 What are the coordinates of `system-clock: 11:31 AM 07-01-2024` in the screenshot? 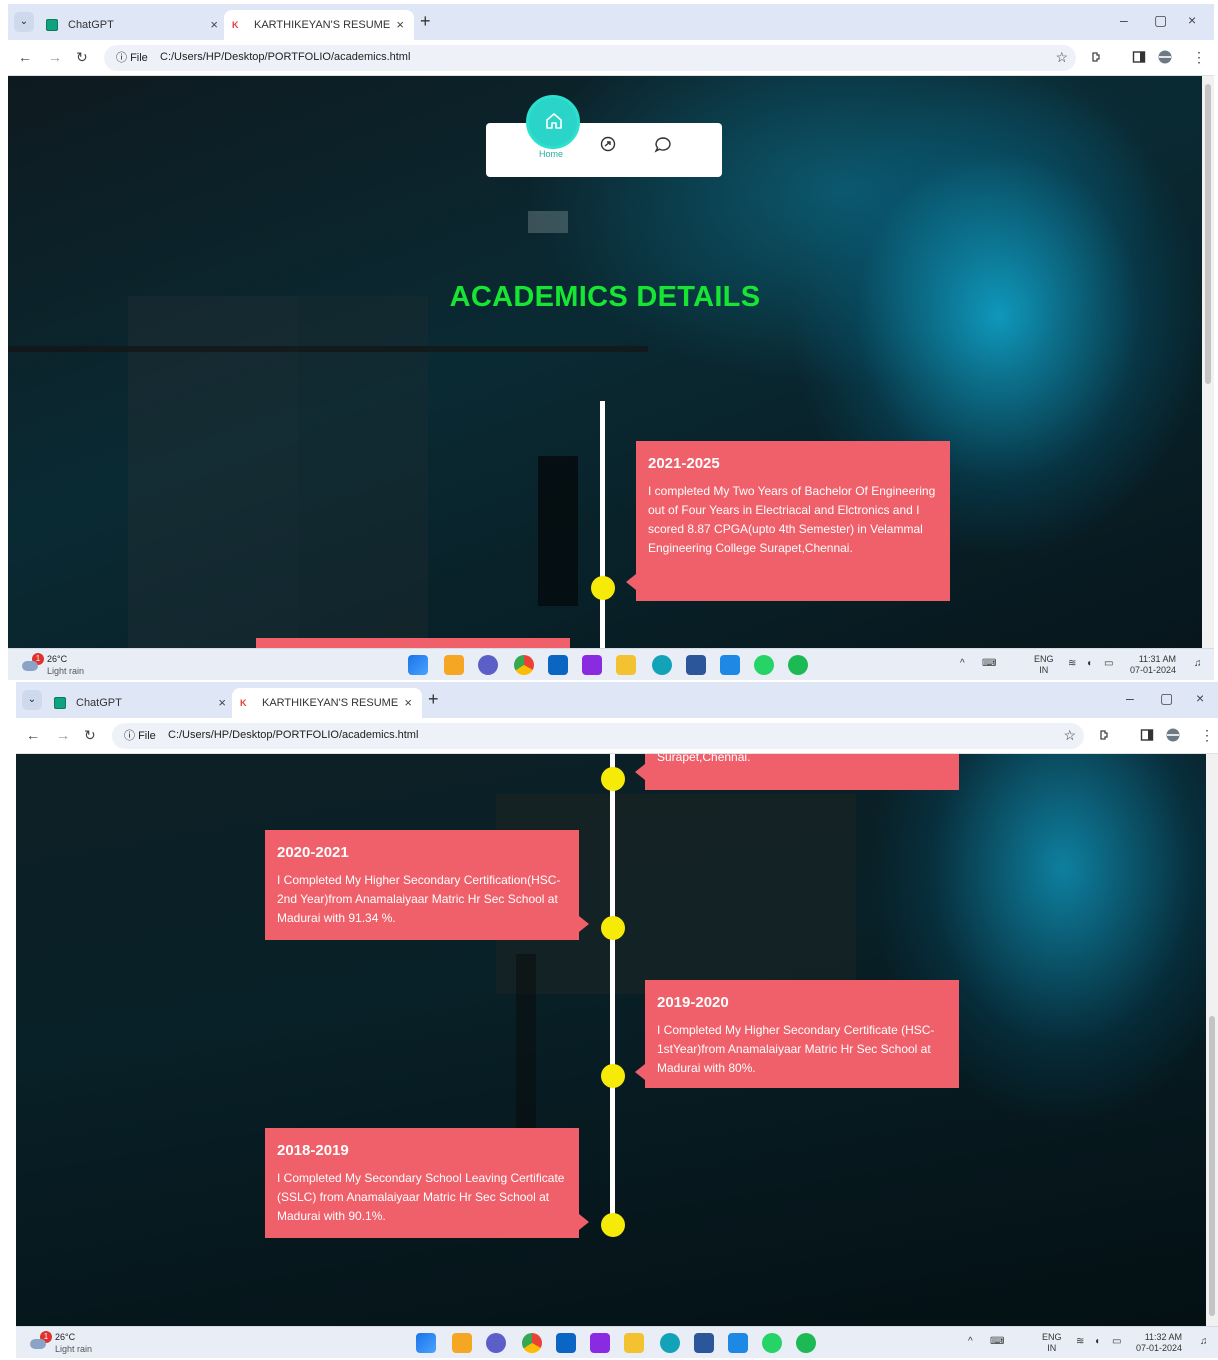 It's located at (1153, 665).